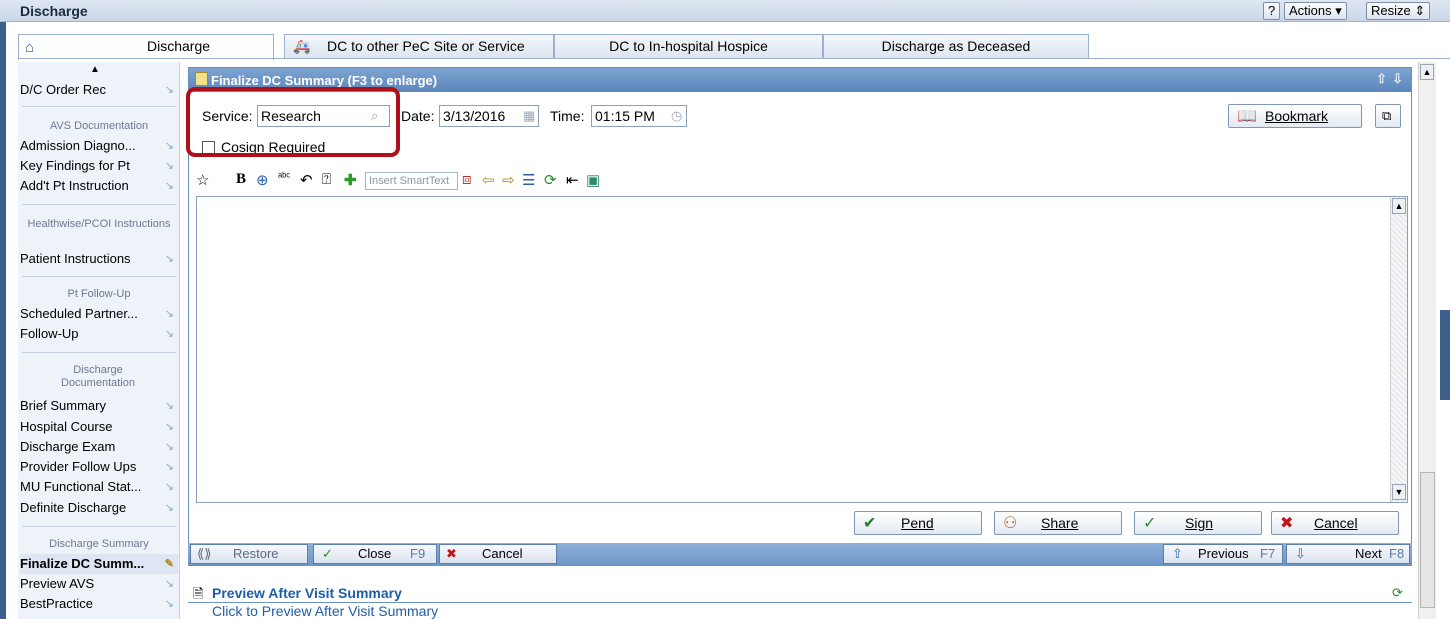 The image size is (1450, 619). What do you see at coordinates (202, 180) in the screenshot?
I see `star-icon: ☆` at bounding box center [202, 180].